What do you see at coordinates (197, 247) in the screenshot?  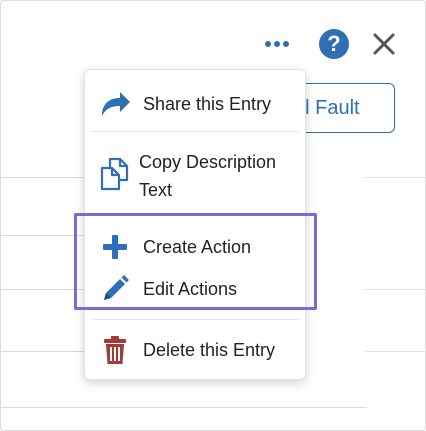 I see `menu-item-label: Create Action` at bounding box center [197, 247].